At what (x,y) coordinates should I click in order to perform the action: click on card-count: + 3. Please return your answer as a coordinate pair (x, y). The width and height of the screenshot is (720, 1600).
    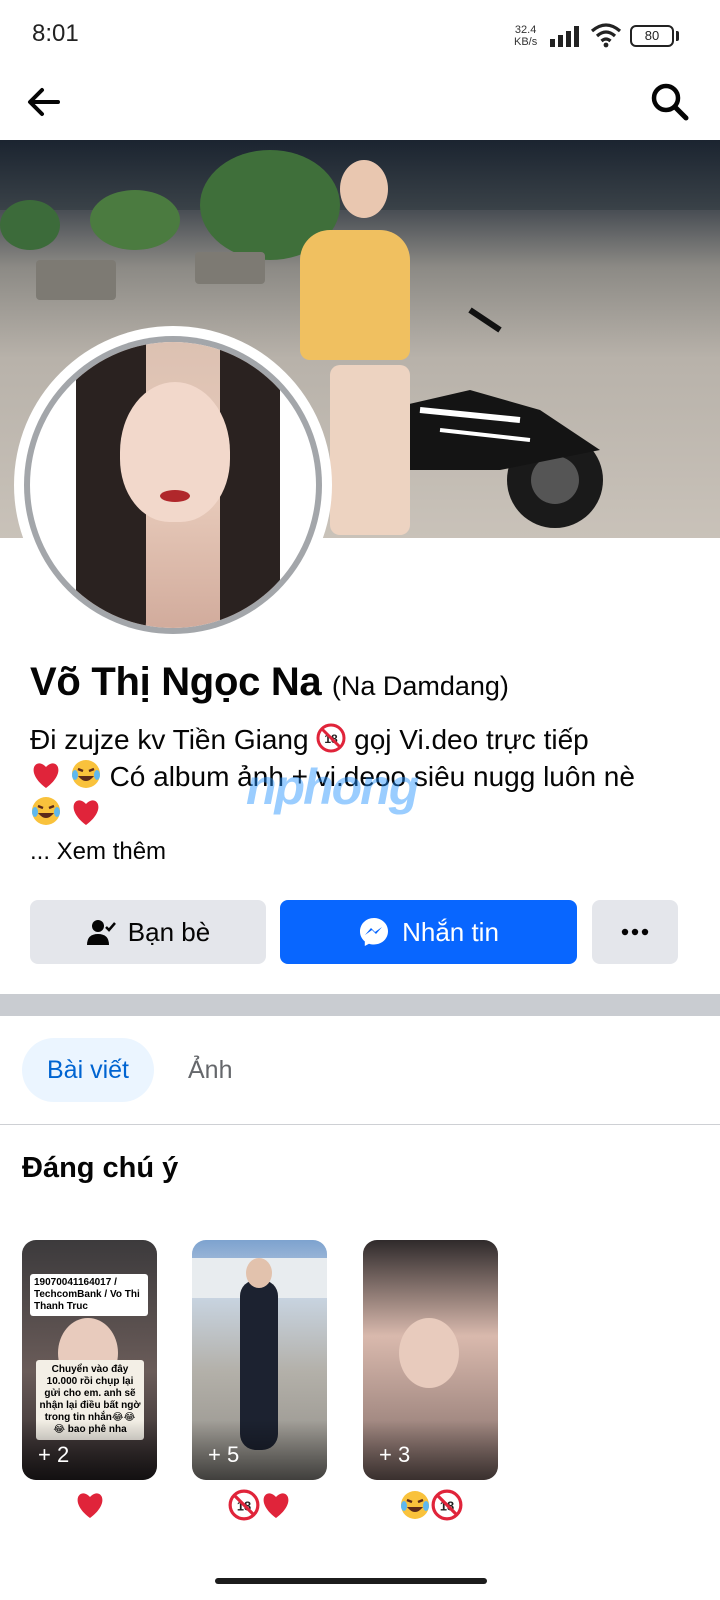
    Looking at the image, I should click on (395, 1454).